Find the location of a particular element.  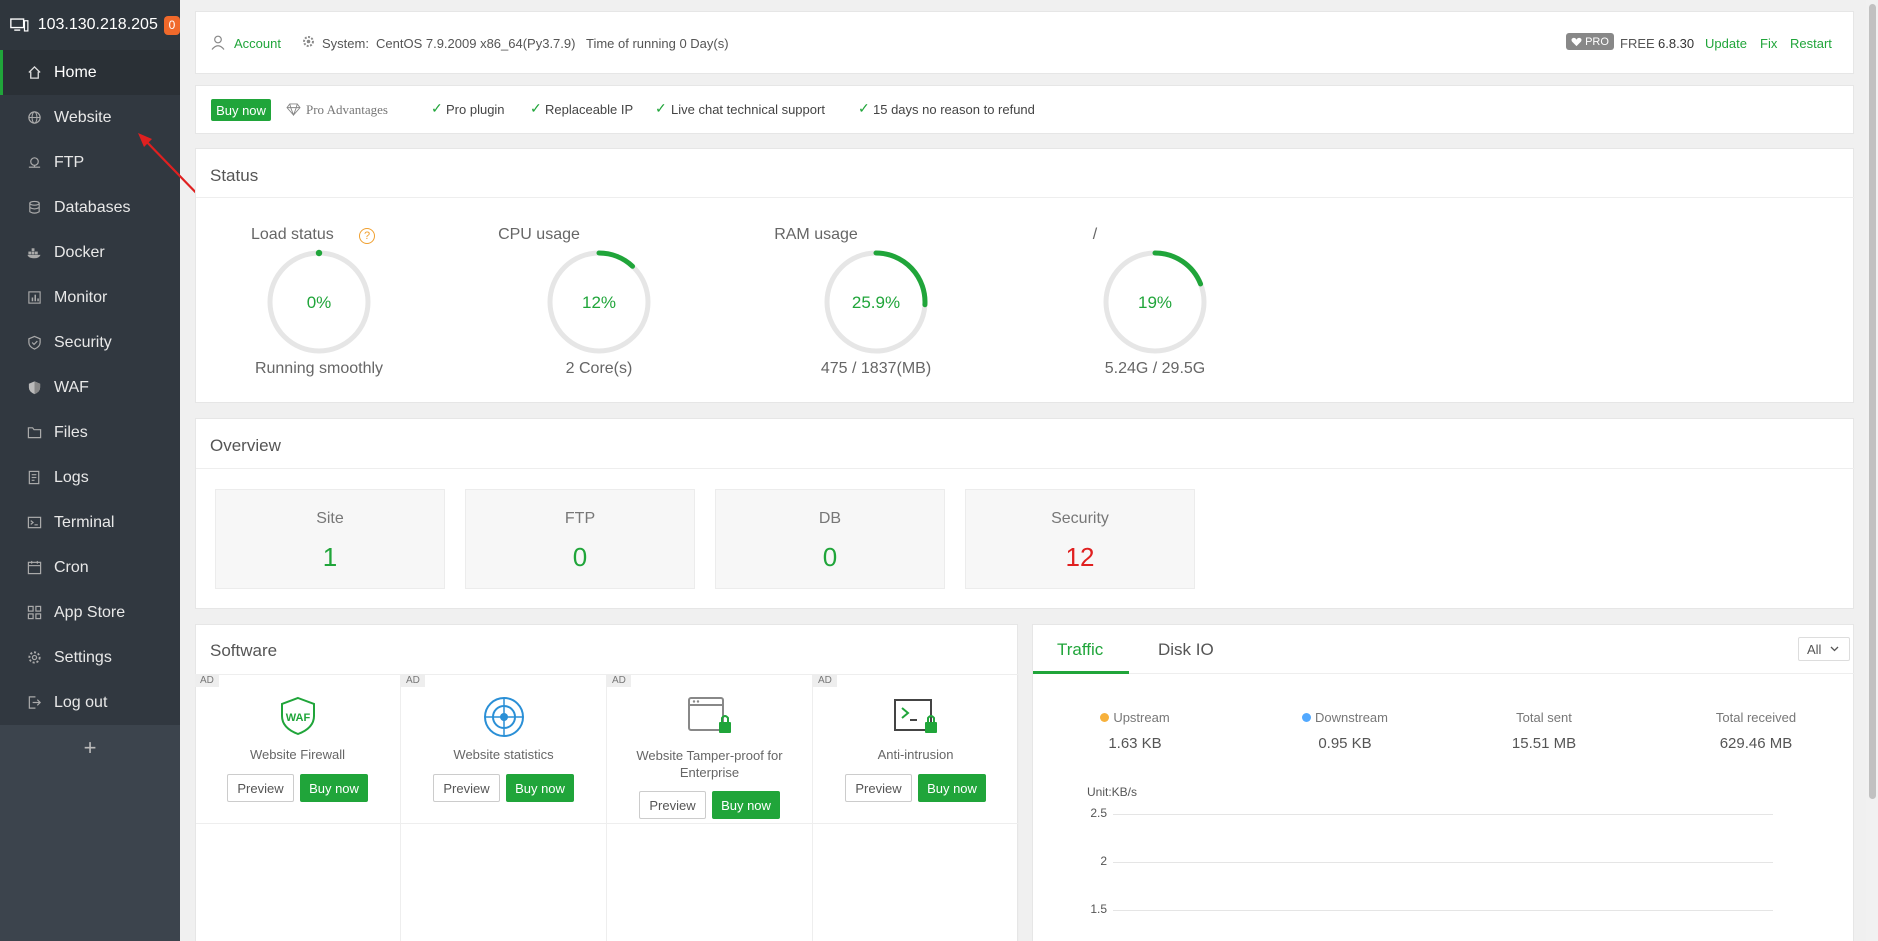

version-number: 6.8.30 is located at coordinates (1676, 43).